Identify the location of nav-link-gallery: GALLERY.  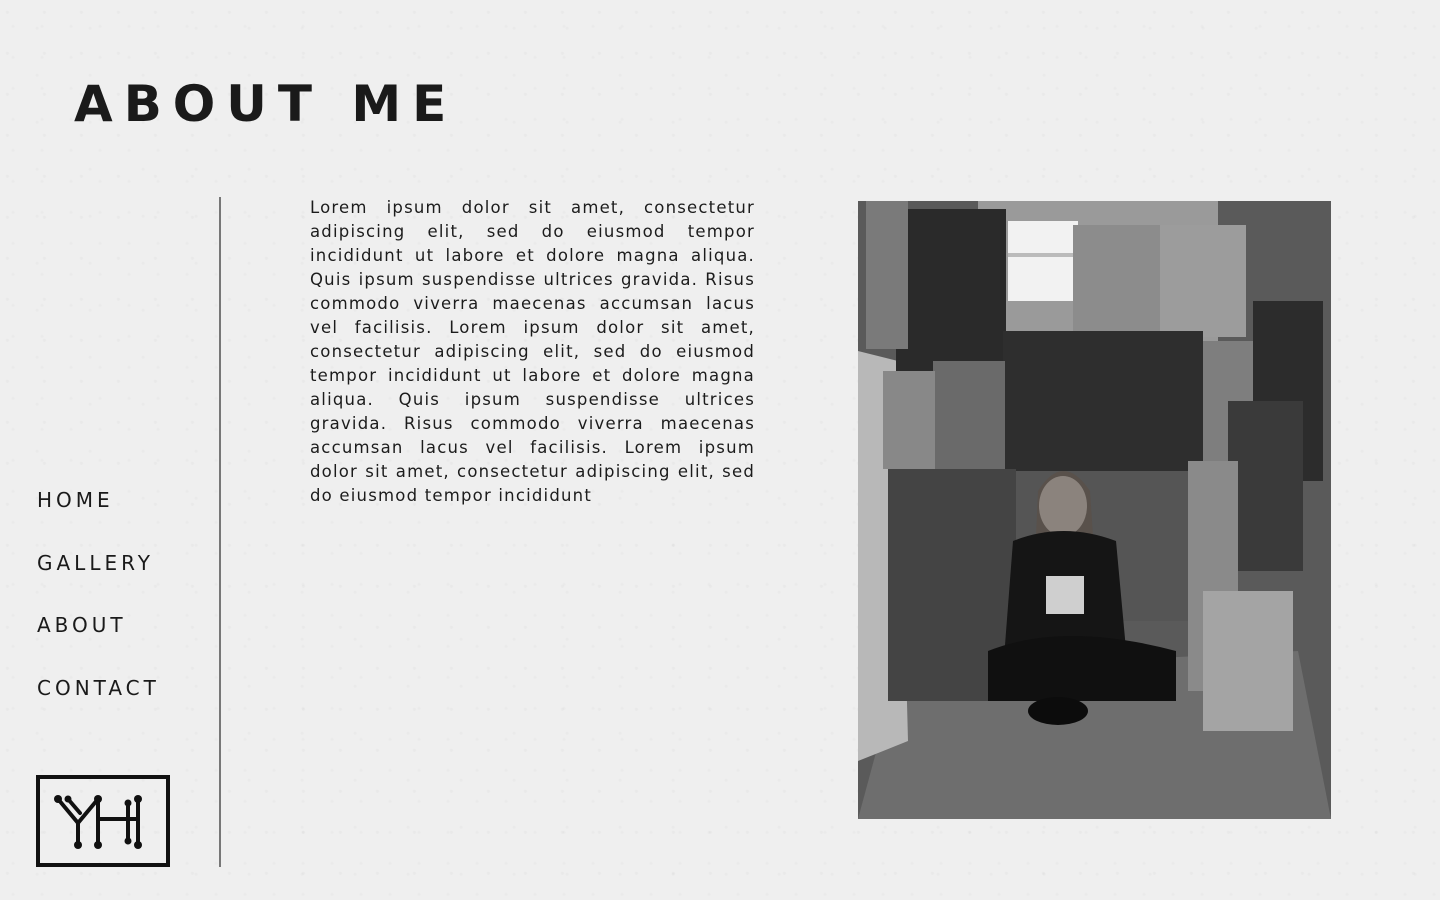
(98, 580).